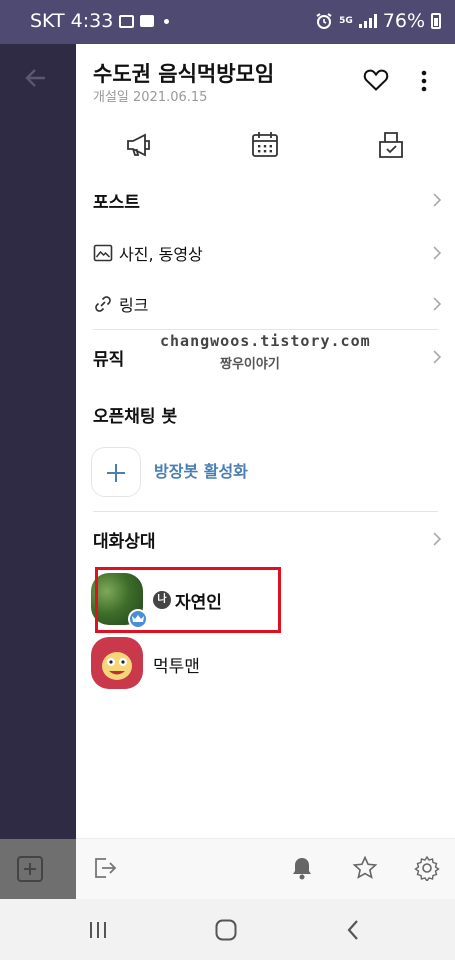 This screenshot has height=960, width=455. What do you see at coordinates (302, 868) in the screenshot?
I see `bell-icon` at bounding box center [302, 868].